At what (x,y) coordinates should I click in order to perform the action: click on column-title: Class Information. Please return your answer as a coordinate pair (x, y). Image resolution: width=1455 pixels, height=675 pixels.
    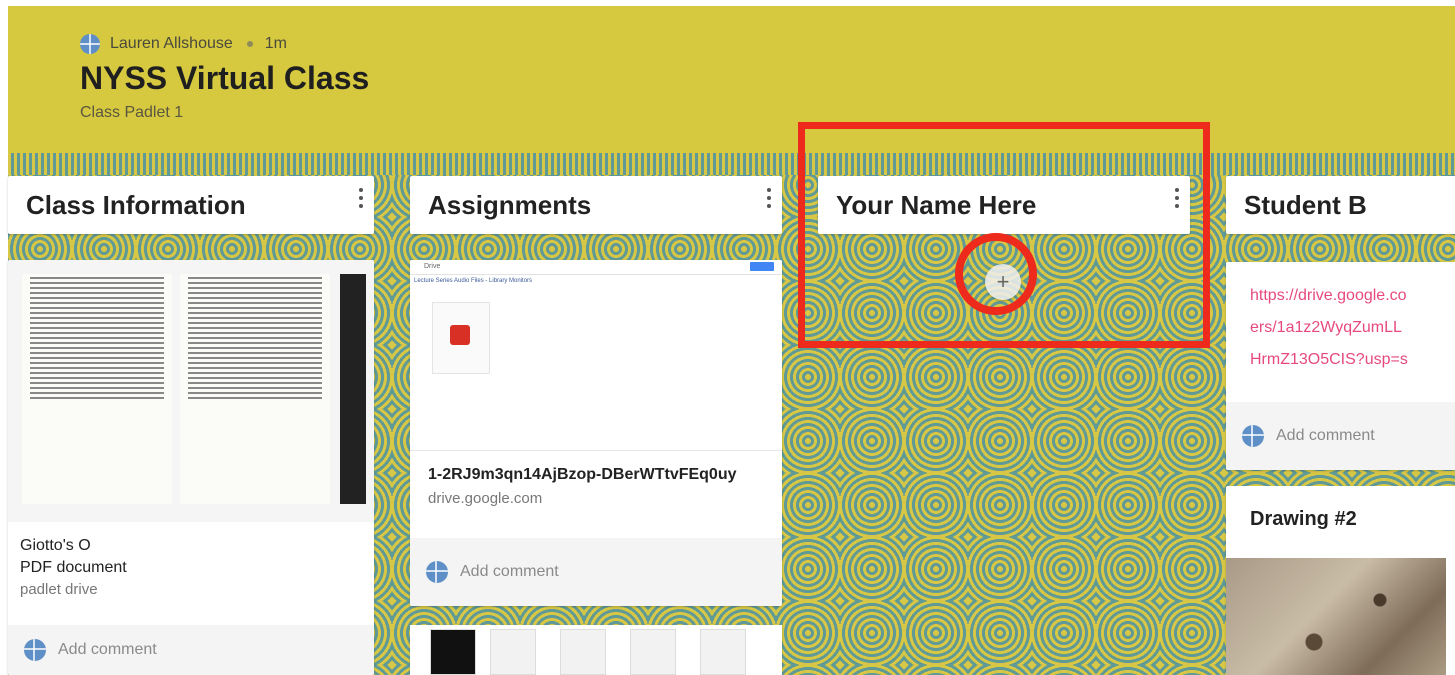
    Looking at the image, I should click on (136, 205).